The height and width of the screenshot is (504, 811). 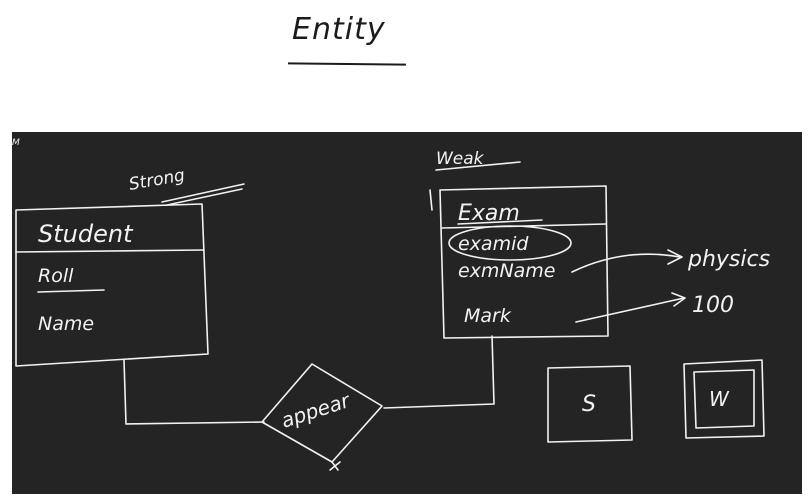 I want to click on cursor-mark, so click(x=431, y=200).